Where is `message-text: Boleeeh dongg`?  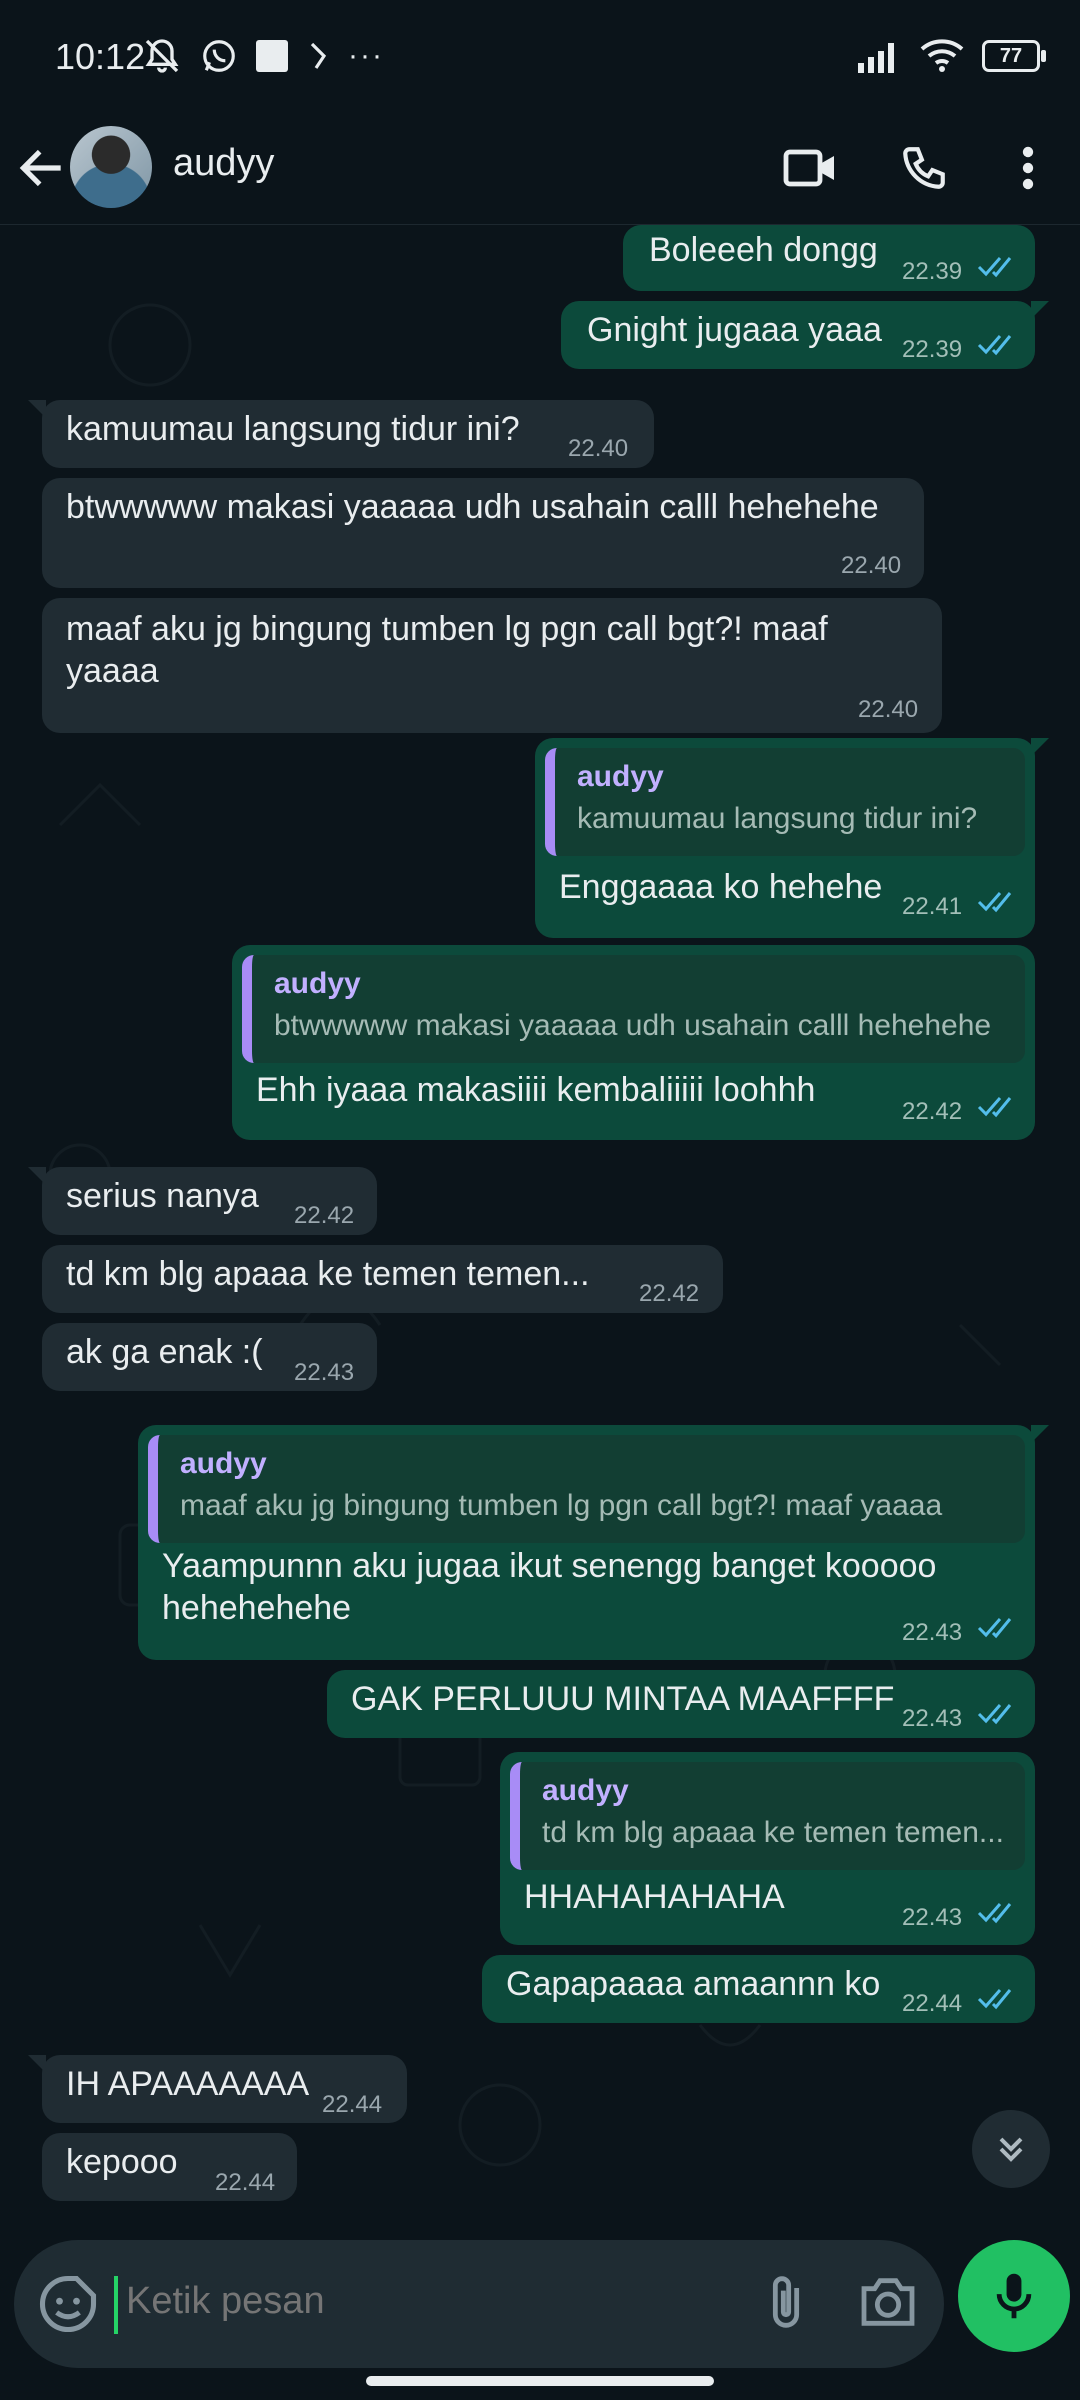 message-text: Boleeeh dongg is located at coordinates (763, 250).